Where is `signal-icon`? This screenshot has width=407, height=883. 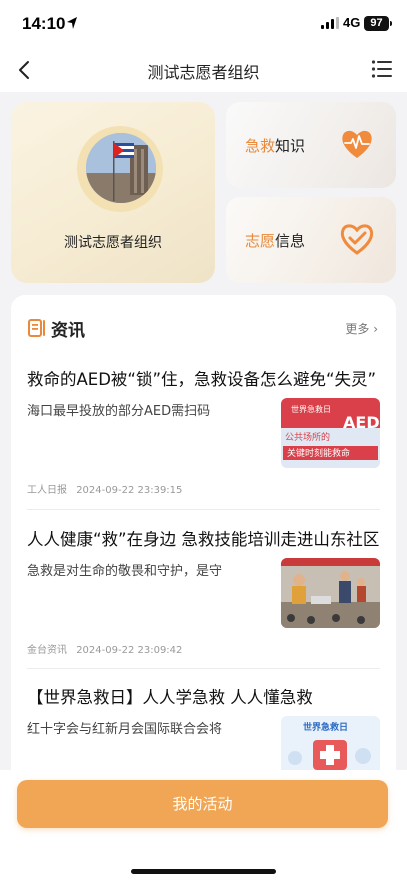 signal-icon is located at coordinates (330, 23).